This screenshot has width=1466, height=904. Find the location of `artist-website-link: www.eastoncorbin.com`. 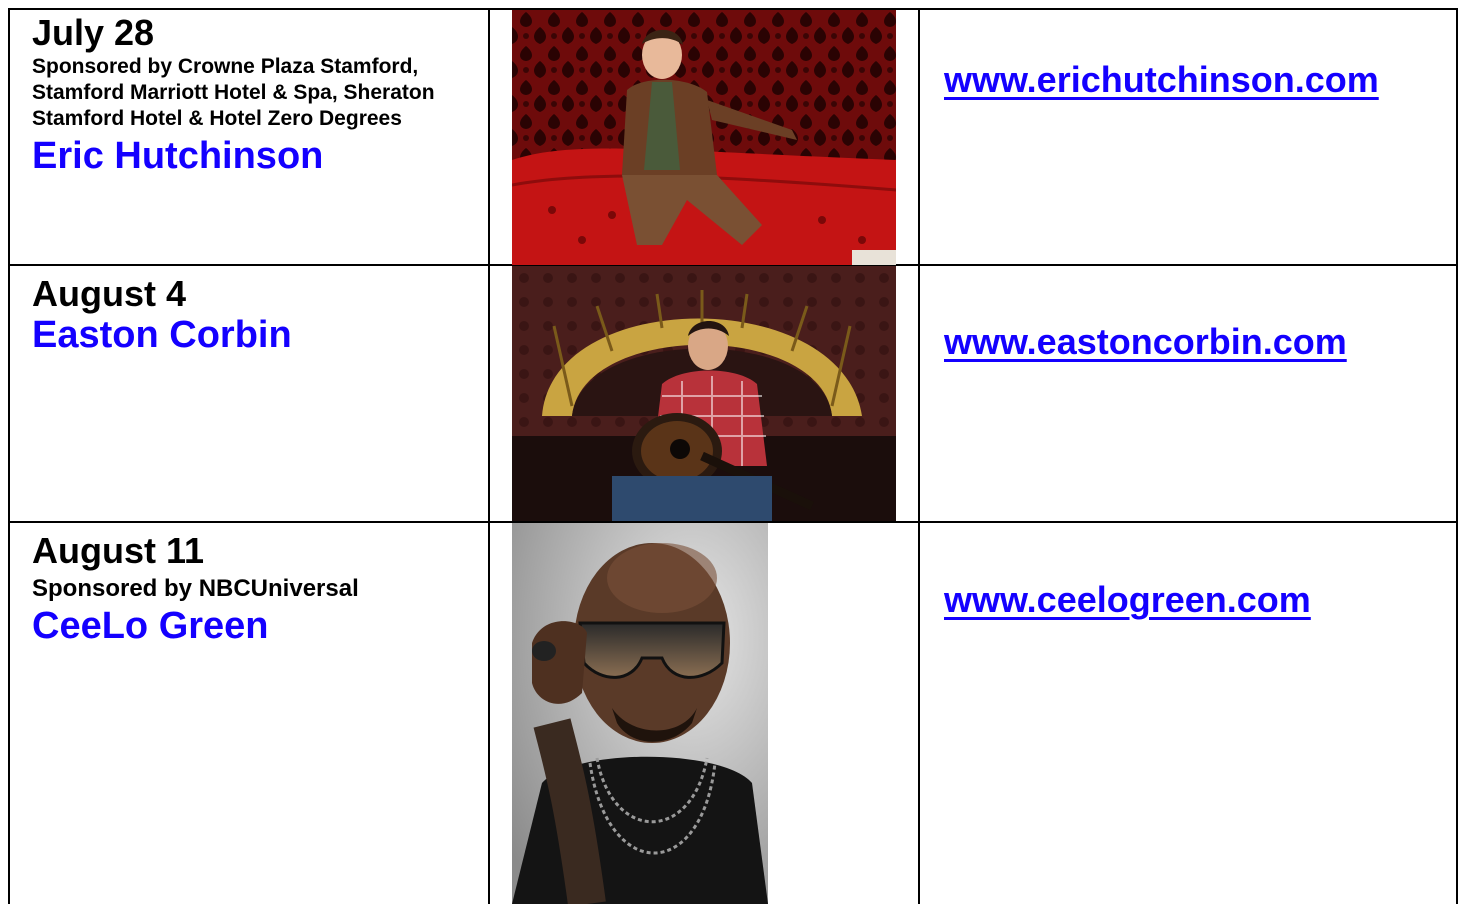

artist-website-link: www.eastoncorbin.com is located at coordinates (1145, 342).